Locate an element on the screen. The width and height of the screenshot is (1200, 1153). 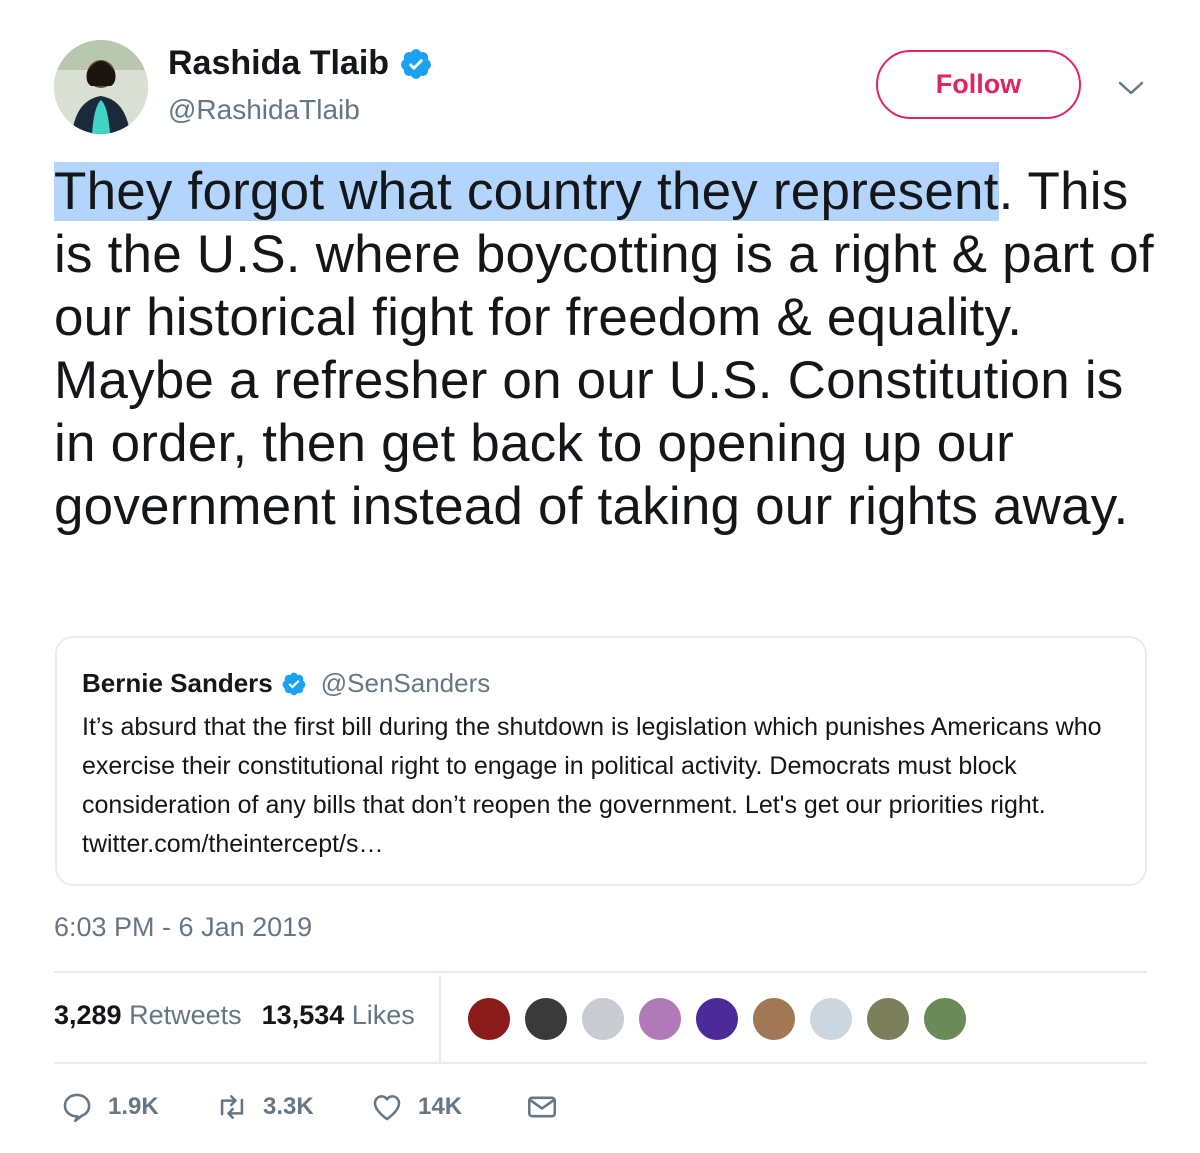
selected-text: They forgot what country they represent is located at coordinates (526, 191).